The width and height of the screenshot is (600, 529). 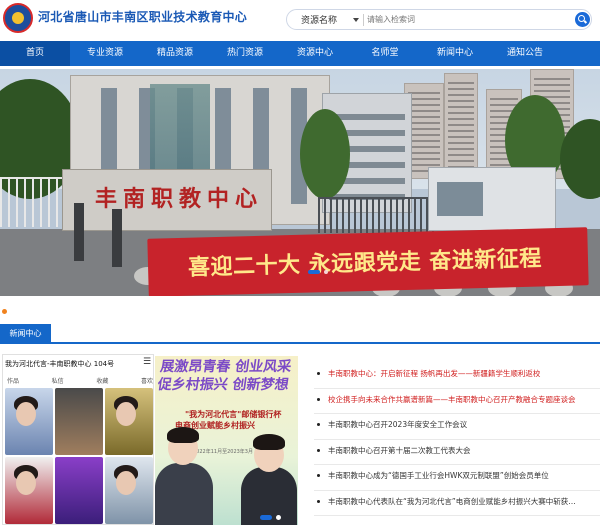 I want to click on news-item: 丰南职教中心成为“德国手工业行会HWK双元制联盟”创始会员单位, so click(x=457, y=478).